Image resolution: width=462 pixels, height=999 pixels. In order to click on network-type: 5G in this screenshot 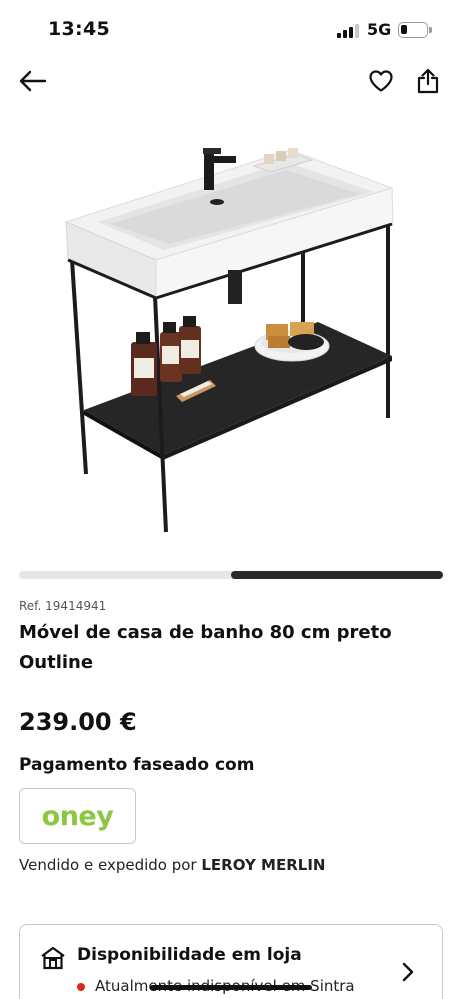, I will do `click(379, 29)`.